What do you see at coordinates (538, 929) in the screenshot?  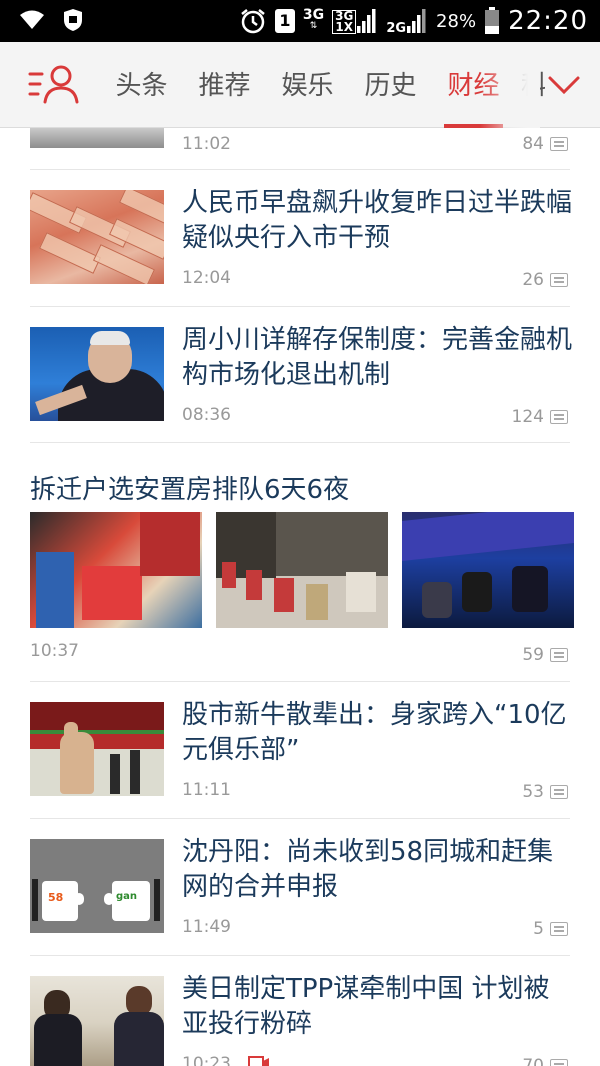 I see `comment-count-value: 5` at bounding box center [538, 929].